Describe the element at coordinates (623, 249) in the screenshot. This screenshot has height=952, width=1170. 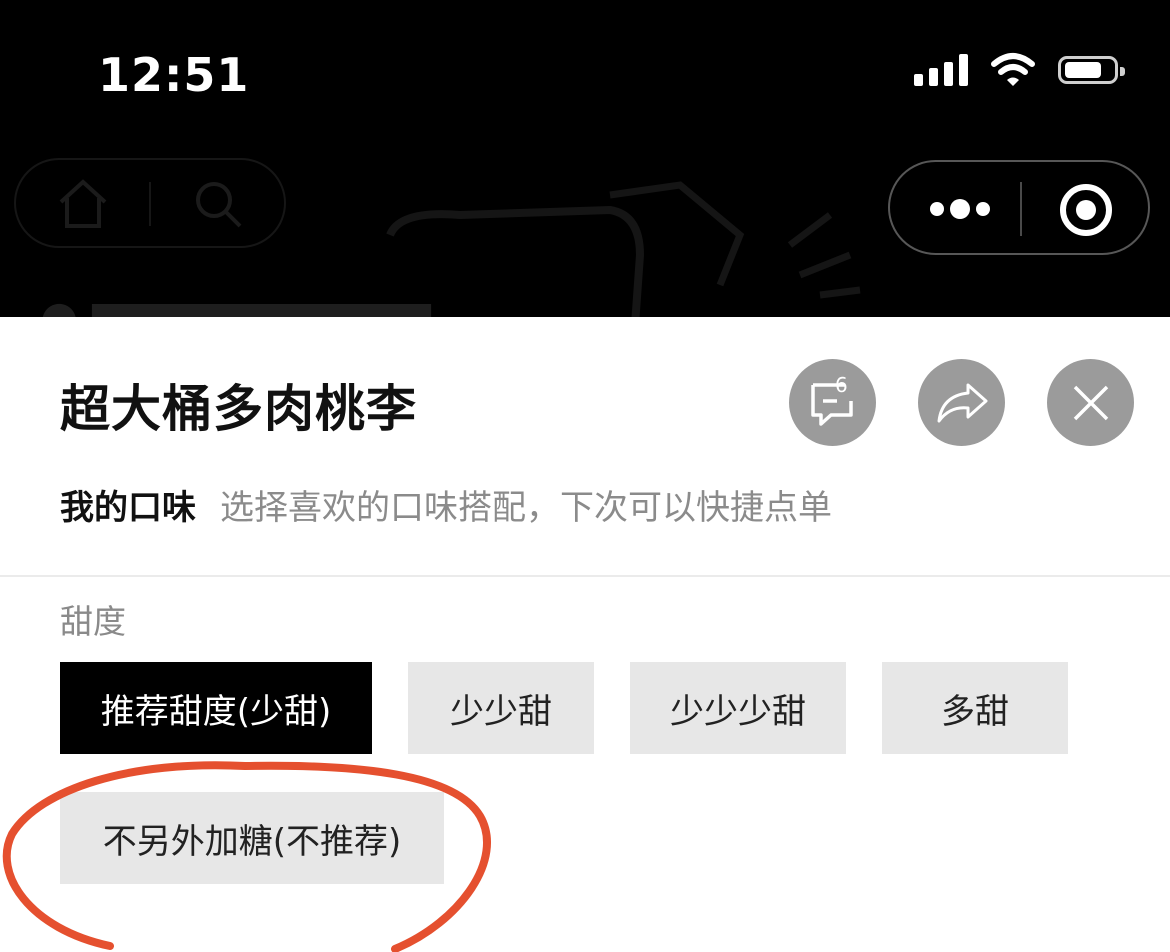
I see `background-illustration` at that location.